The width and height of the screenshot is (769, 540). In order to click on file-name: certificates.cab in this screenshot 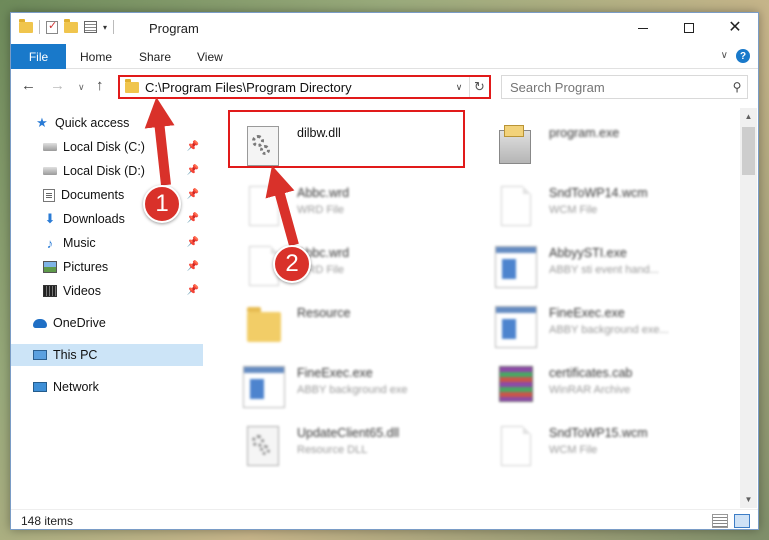, I will do `click(591, 373)`.